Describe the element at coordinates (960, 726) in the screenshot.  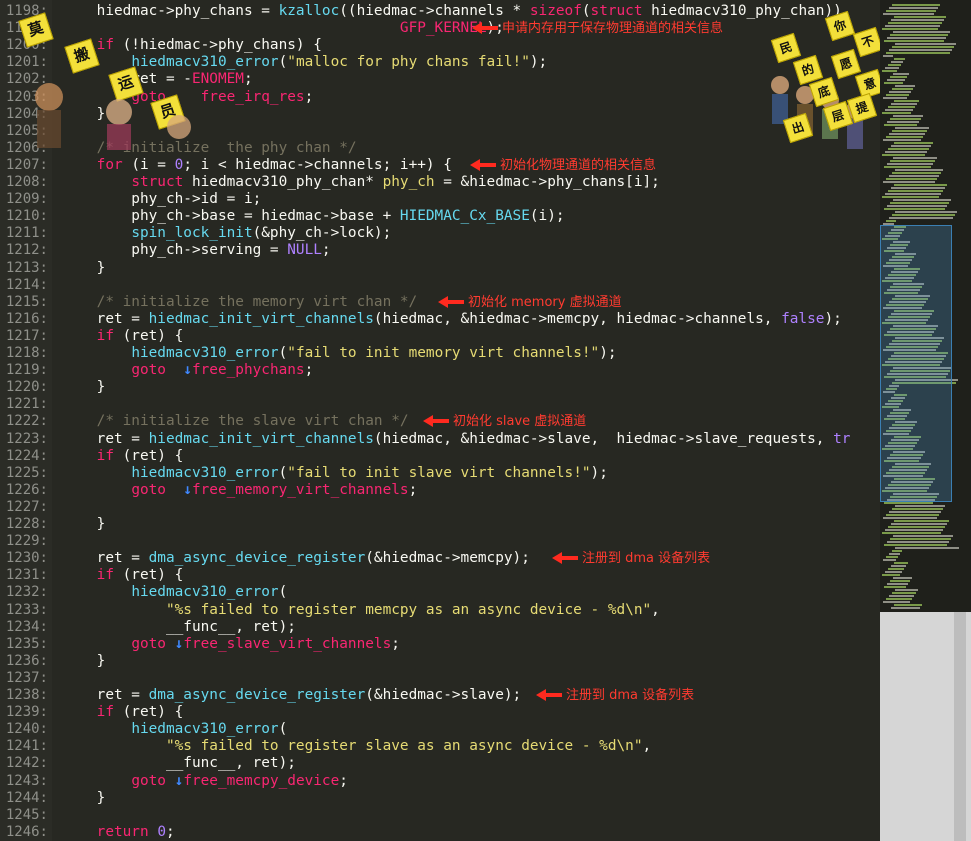
I see `scrollbar-thumb` at that location.